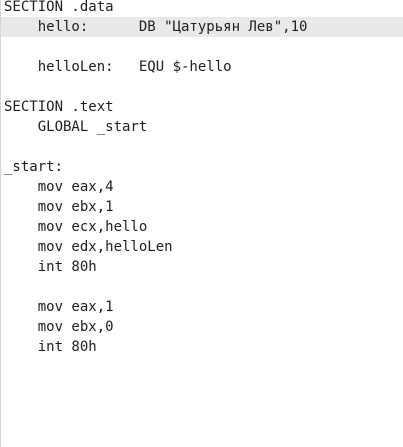 The height and width of the screenshot is (447, 403). Describe the element at coordinates (59, 7) in the screenshot. I see `code-line-1: SECTION .data` at that location.